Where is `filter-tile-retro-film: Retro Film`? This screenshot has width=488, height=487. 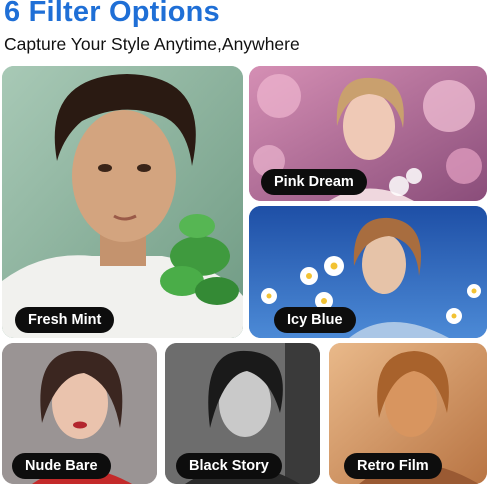 filter-tile-retro-film: Retro Film is located at coordinates (408, 413).